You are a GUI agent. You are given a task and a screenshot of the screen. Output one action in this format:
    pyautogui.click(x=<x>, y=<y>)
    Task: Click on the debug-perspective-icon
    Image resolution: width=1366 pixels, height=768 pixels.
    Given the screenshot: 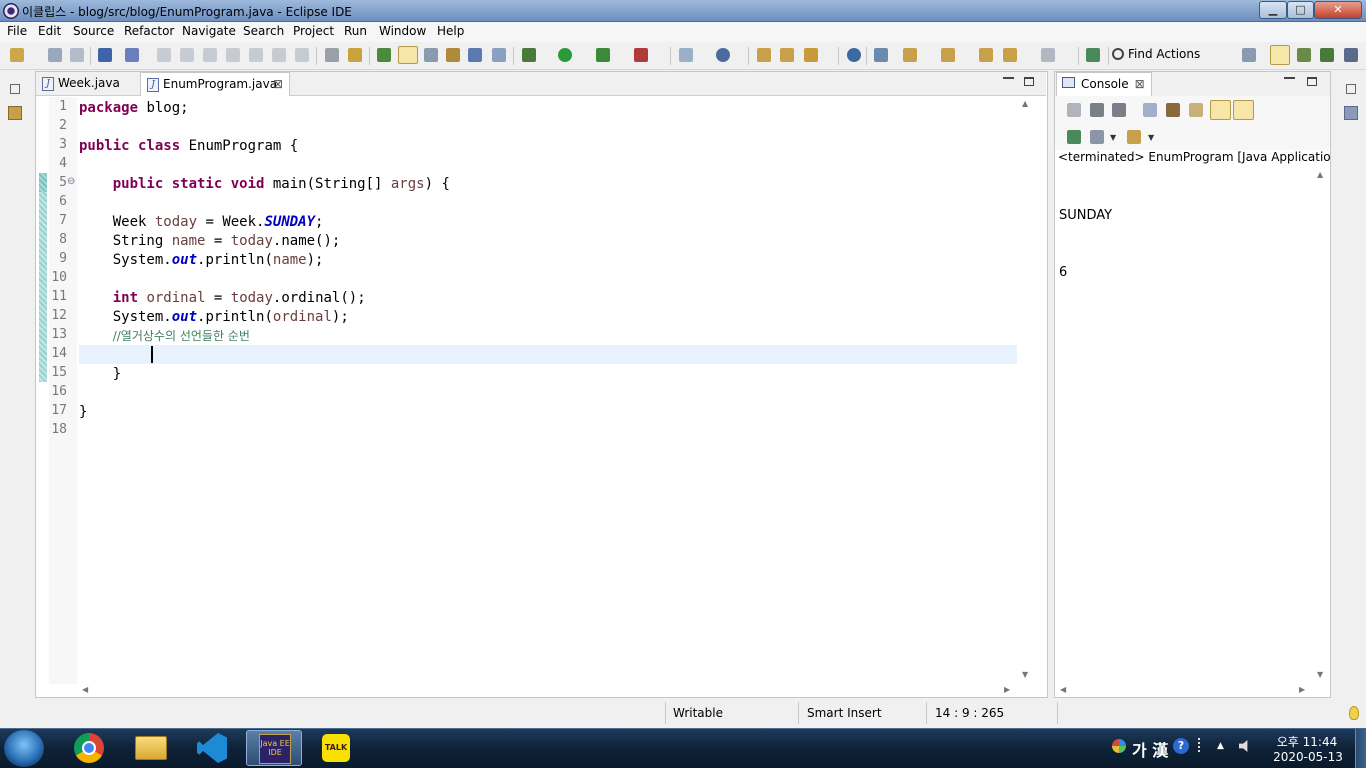 What is the action you would take?
    pyautogui.click(x=1327, y=55)
    